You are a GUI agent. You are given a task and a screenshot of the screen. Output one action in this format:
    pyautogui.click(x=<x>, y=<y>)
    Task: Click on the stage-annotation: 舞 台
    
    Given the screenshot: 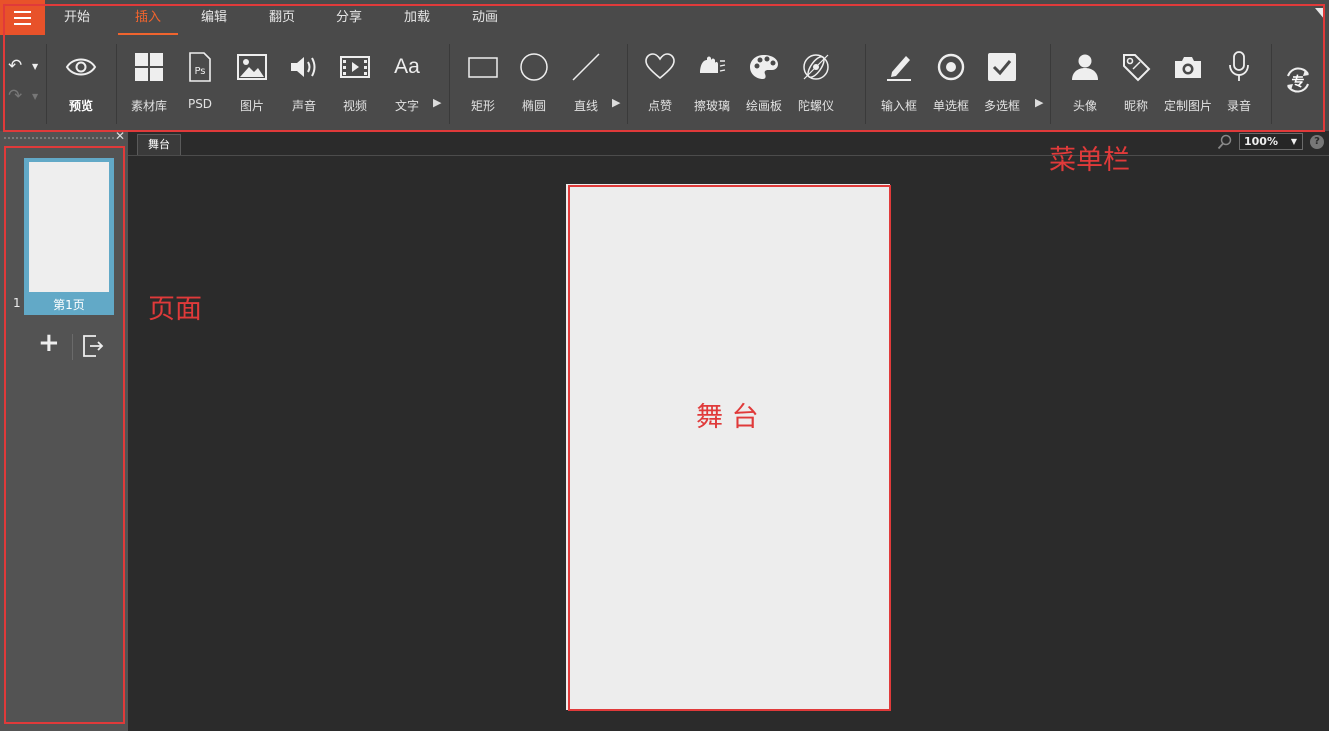 What is the action you would take?
    pyautogui.click(x=727, y=417)
    